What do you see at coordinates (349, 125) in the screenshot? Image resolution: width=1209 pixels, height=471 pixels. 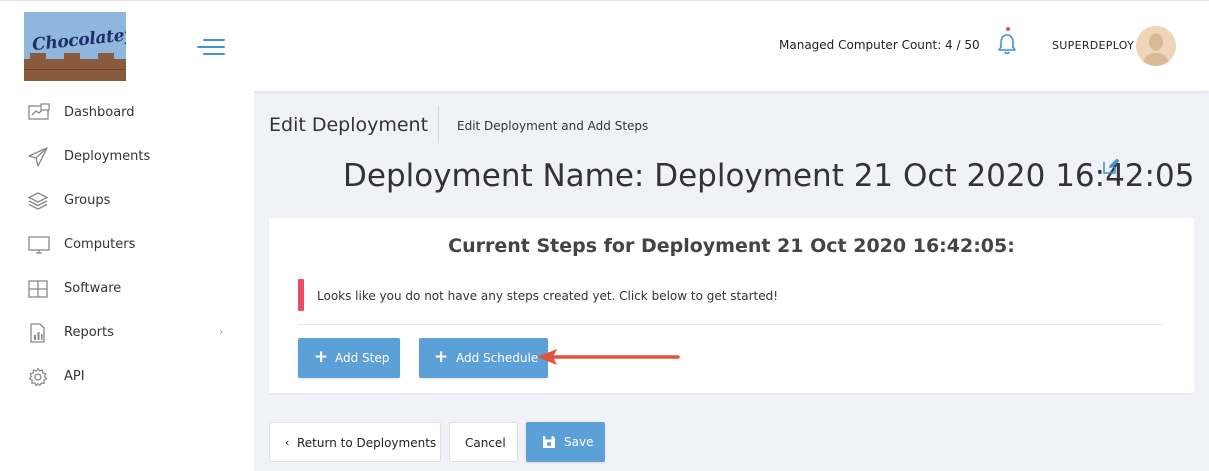 I see `page-title: Edit Deployment` at bounding box center [349, 125].